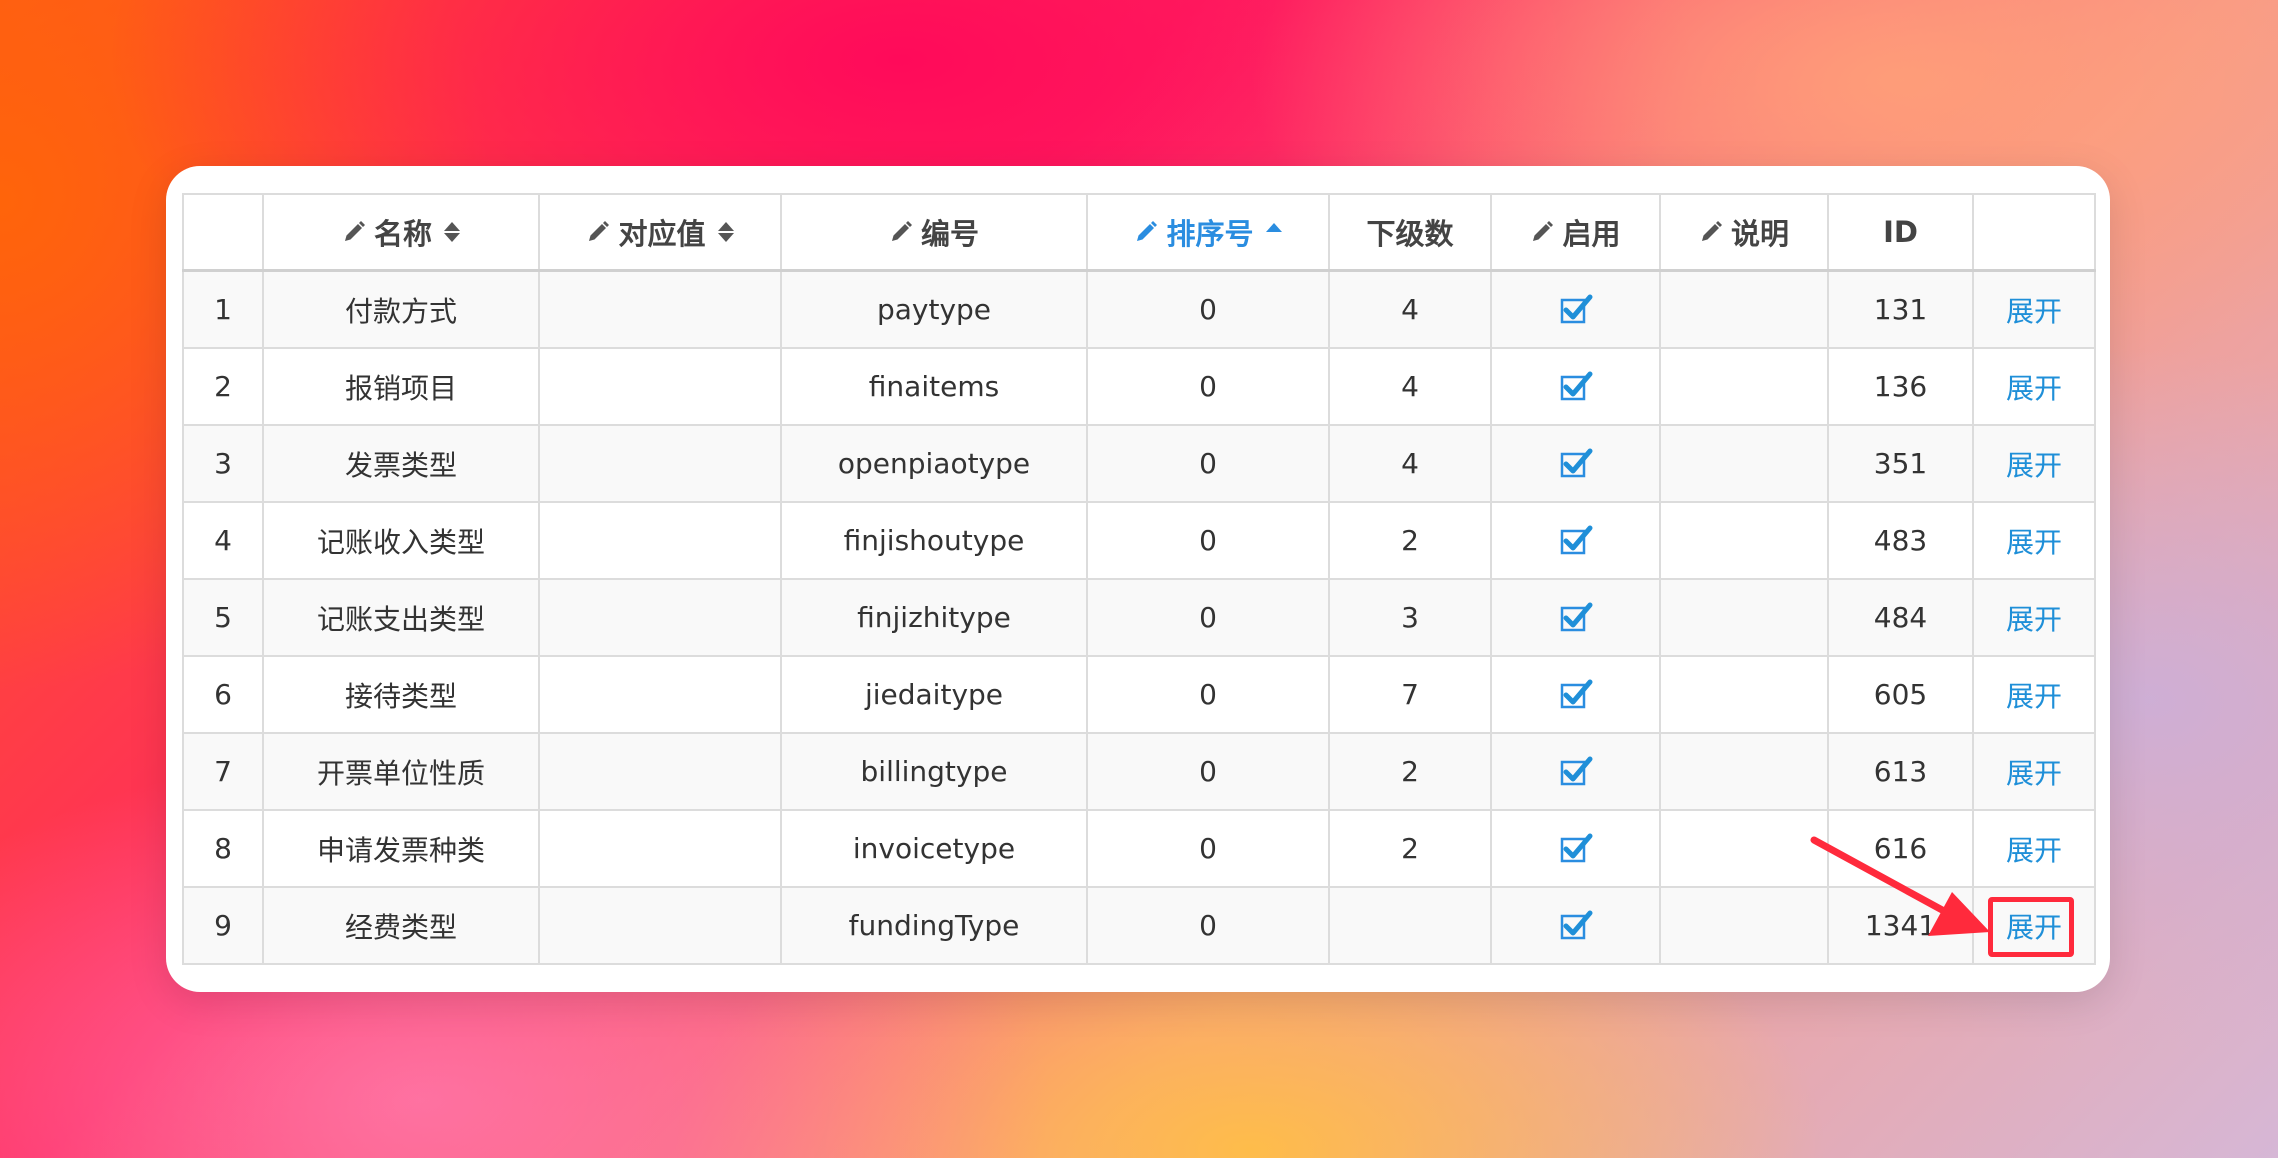 The height and width of the screenshot is (1158, 2278). I want to click on cell-id: 1341, so click(1900, 925).